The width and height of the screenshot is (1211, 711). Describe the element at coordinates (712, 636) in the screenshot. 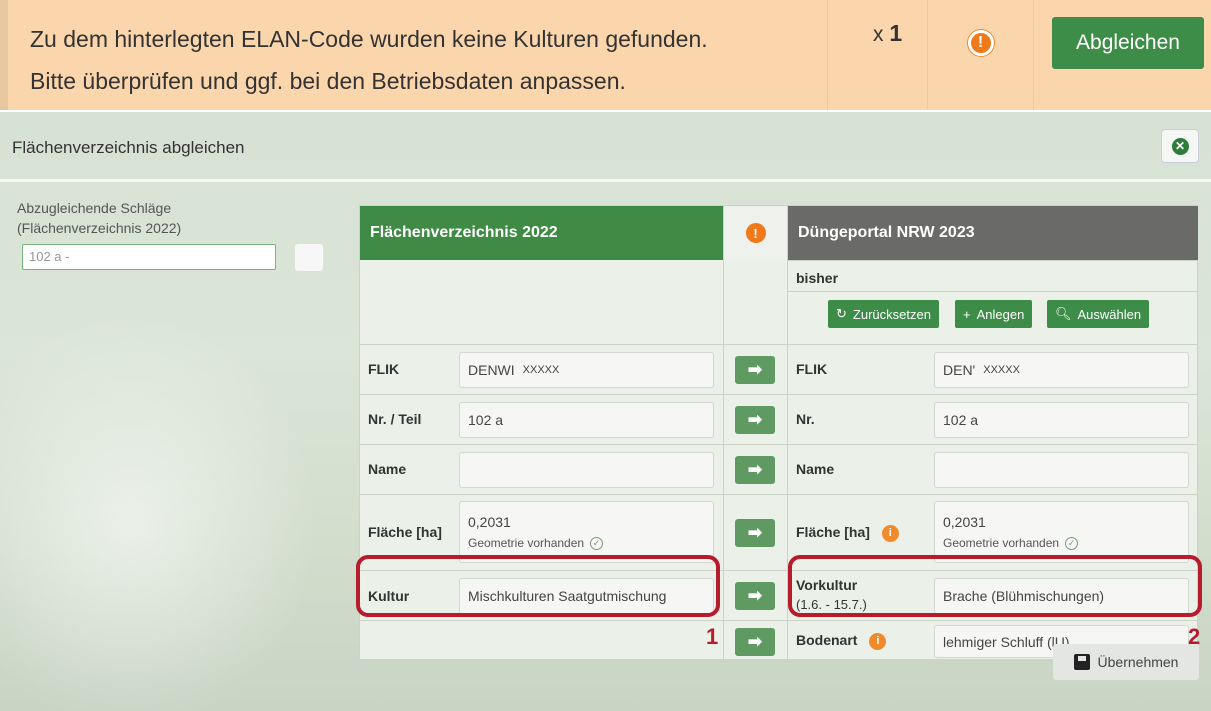

I see `marker-1: 1` at that location.